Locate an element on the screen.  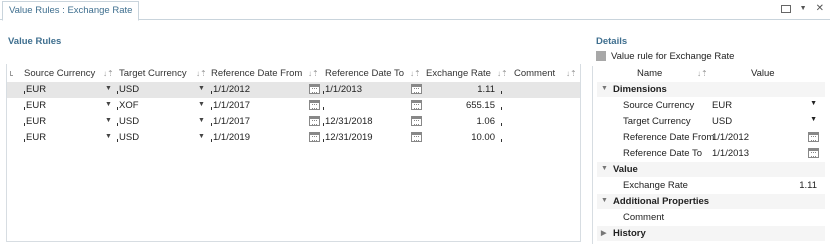
col-name-label: Name is located at coordinates (650, 73).